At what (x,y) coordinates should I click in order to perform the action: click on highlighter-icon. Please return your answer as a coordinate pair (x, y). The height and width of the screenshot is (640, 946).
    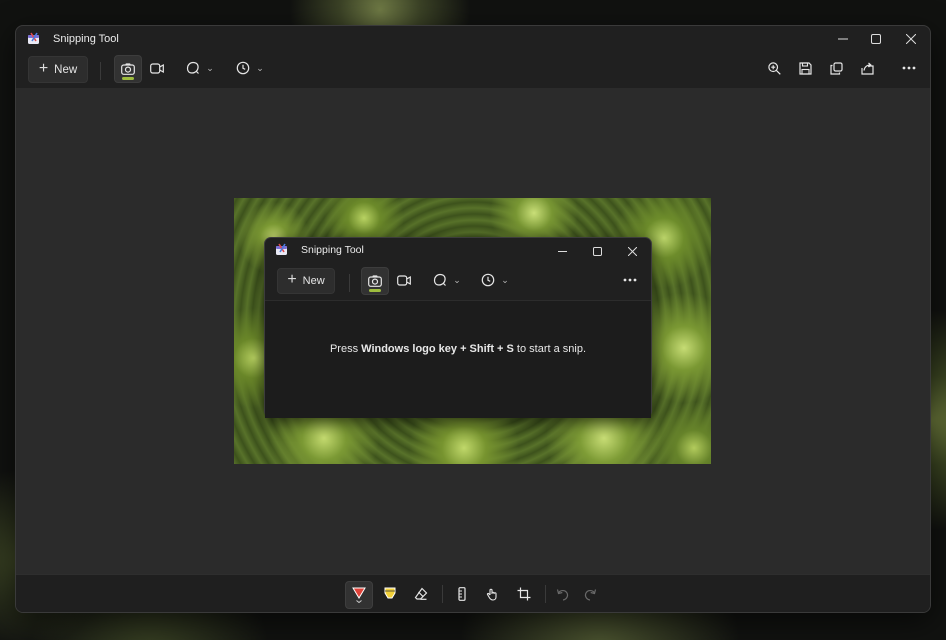
    Looking at the image, I should click on (390, 593).